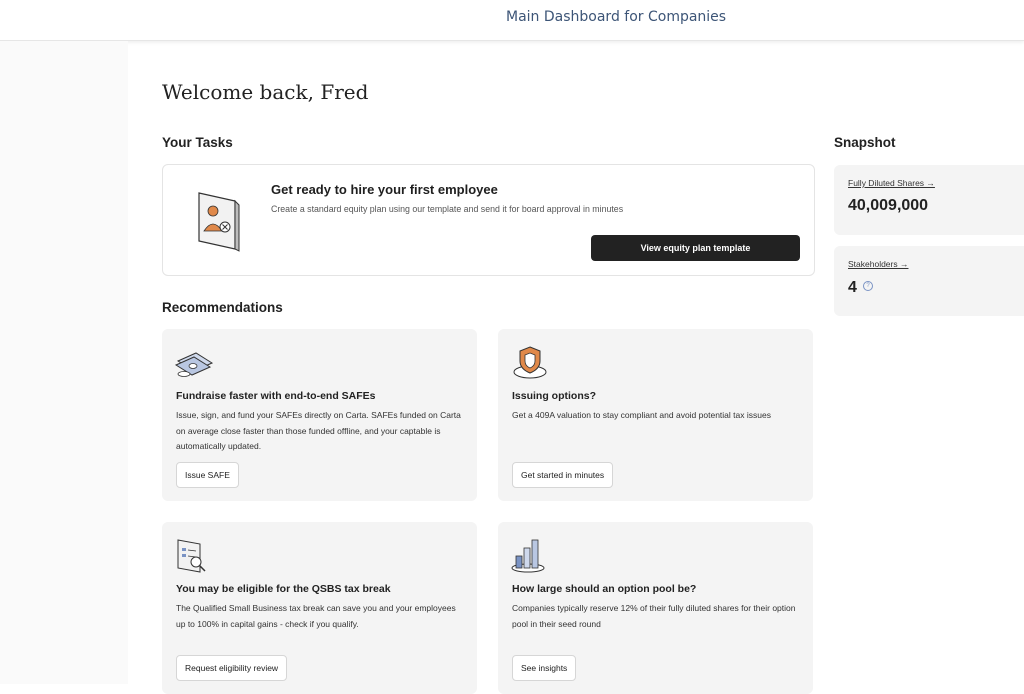 The height and width of the screenshot is (694, 1024). I want to click on snapshot-title: Snapshot, so click(865, 142).